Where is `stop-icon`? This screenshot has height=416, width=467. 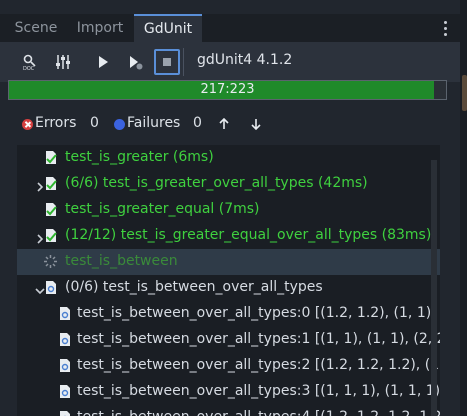
stop-icon is located at coordinates (167, 62).